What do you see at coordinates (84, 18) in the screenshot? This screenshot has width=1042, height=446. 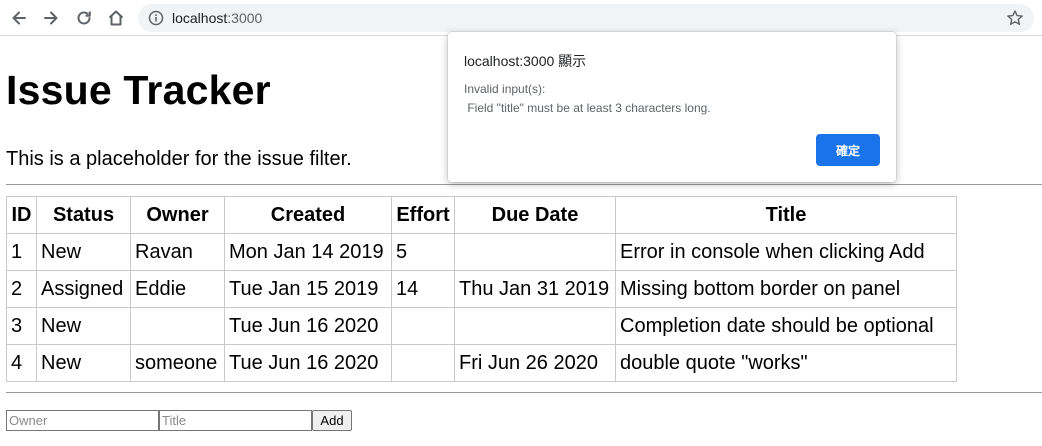 I see `reload-icon` at bounding box center [84, 18].